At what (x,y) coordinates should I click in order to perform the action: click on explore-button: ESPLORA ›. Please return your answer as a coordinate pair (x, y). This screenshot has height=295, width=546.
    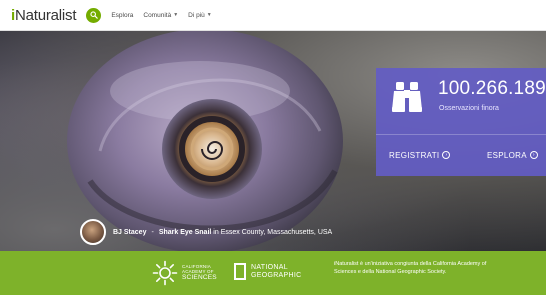
    Looking at the image, I should click on (512, 155).